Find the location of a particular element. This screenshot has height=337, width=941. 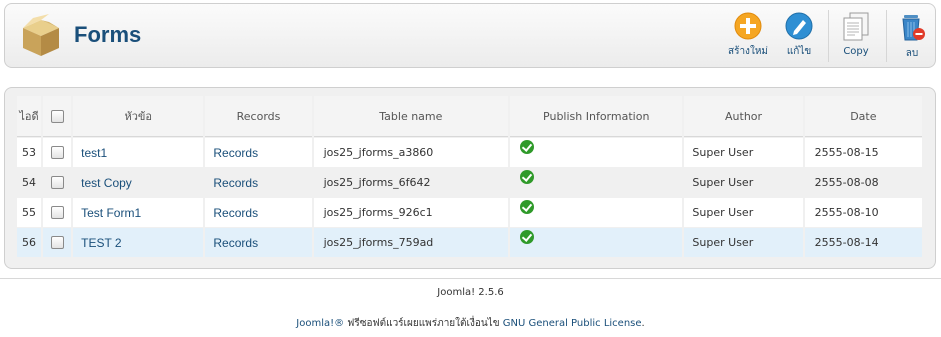

row-title-link: test1 is located at coordinates (94, 153).